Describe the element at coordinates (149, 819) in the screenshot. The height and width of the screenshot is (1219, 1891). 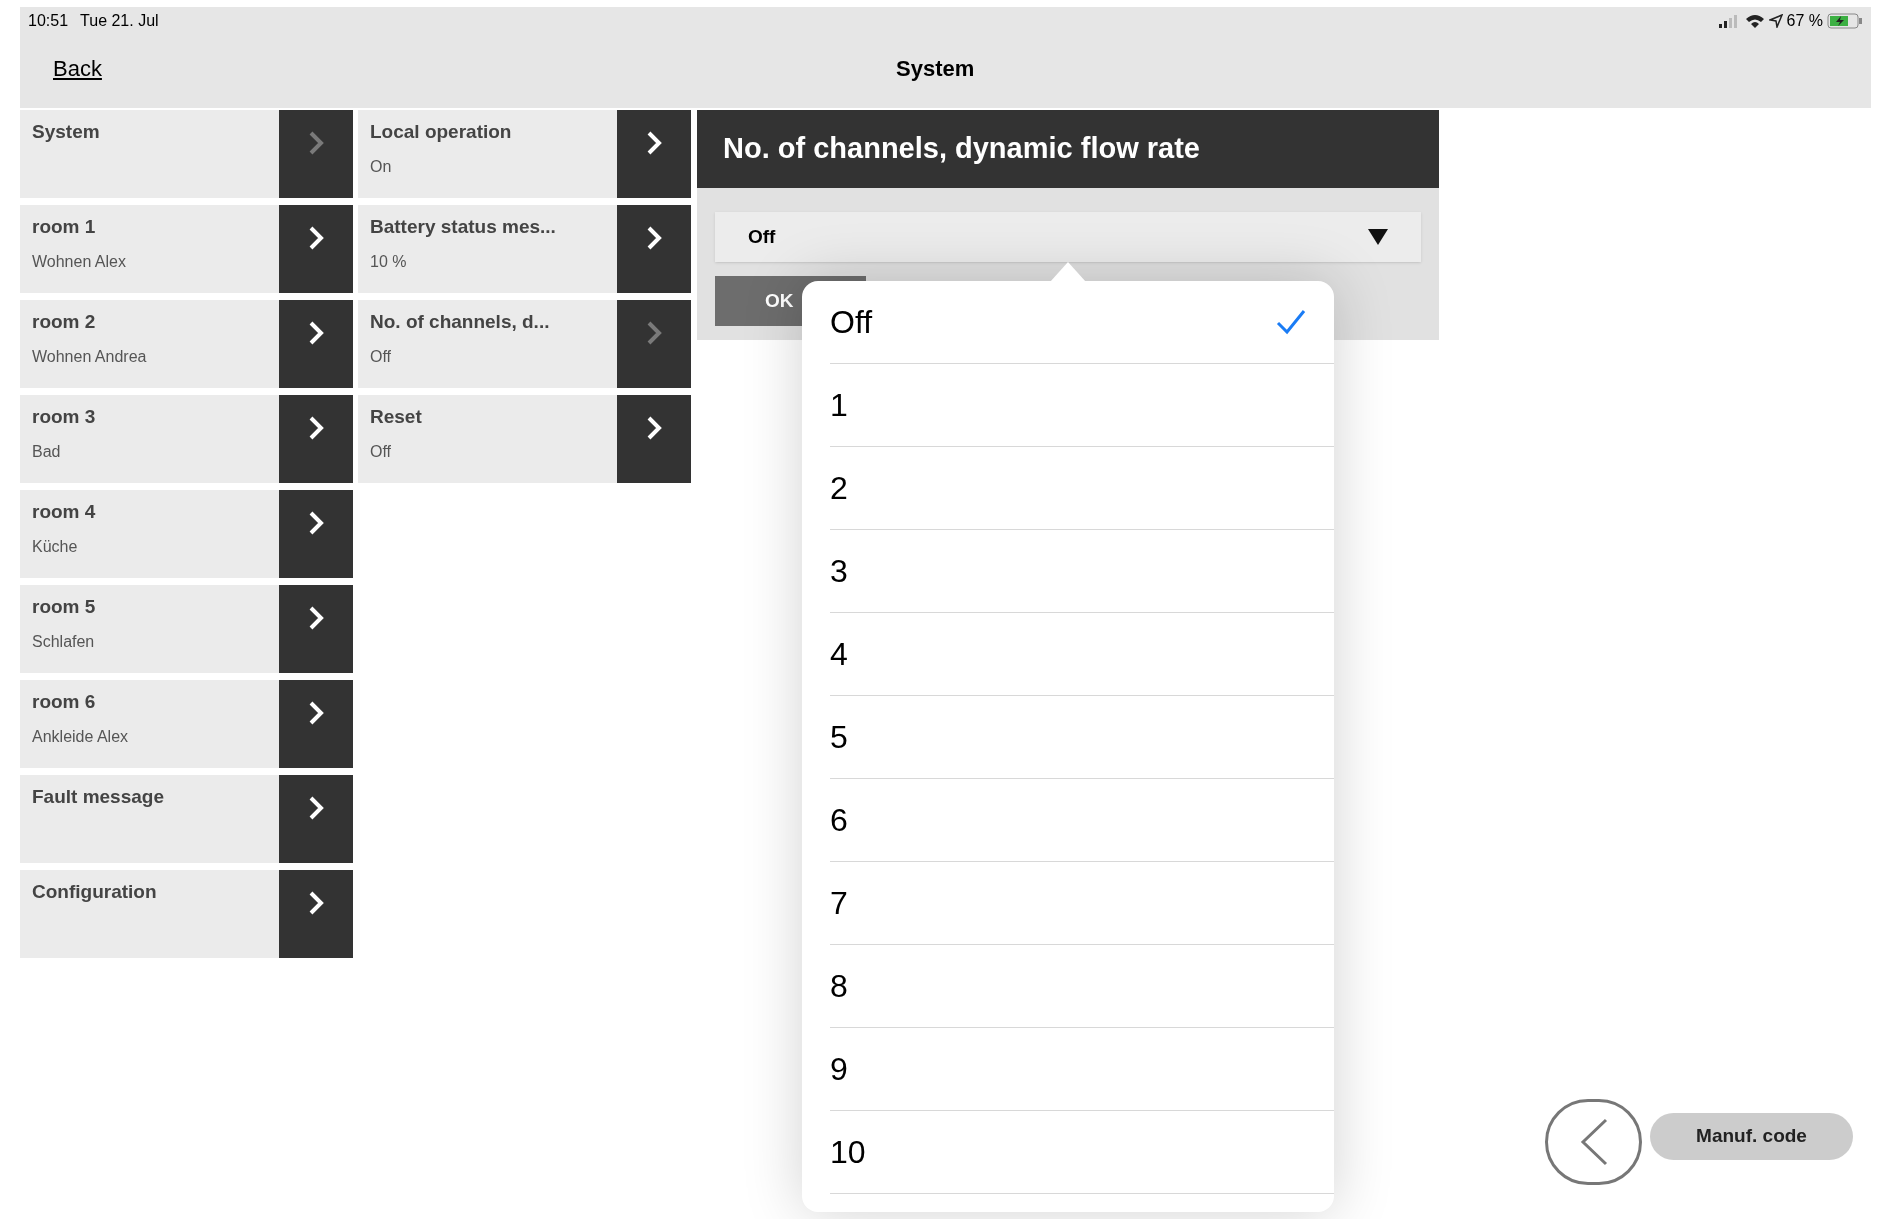
I see `list-item: Fault message` at that location.